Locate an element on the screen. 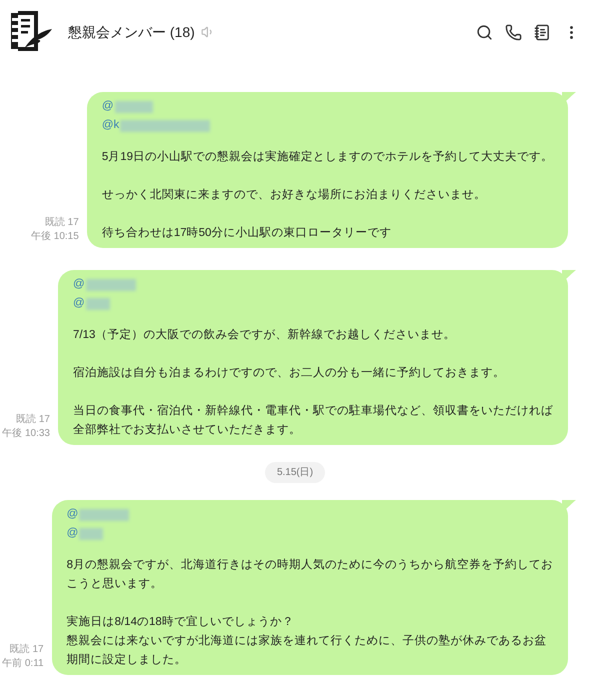 The image size is (590, 699). message-time: 午後 10:33 is located at coordinates (26, 434).